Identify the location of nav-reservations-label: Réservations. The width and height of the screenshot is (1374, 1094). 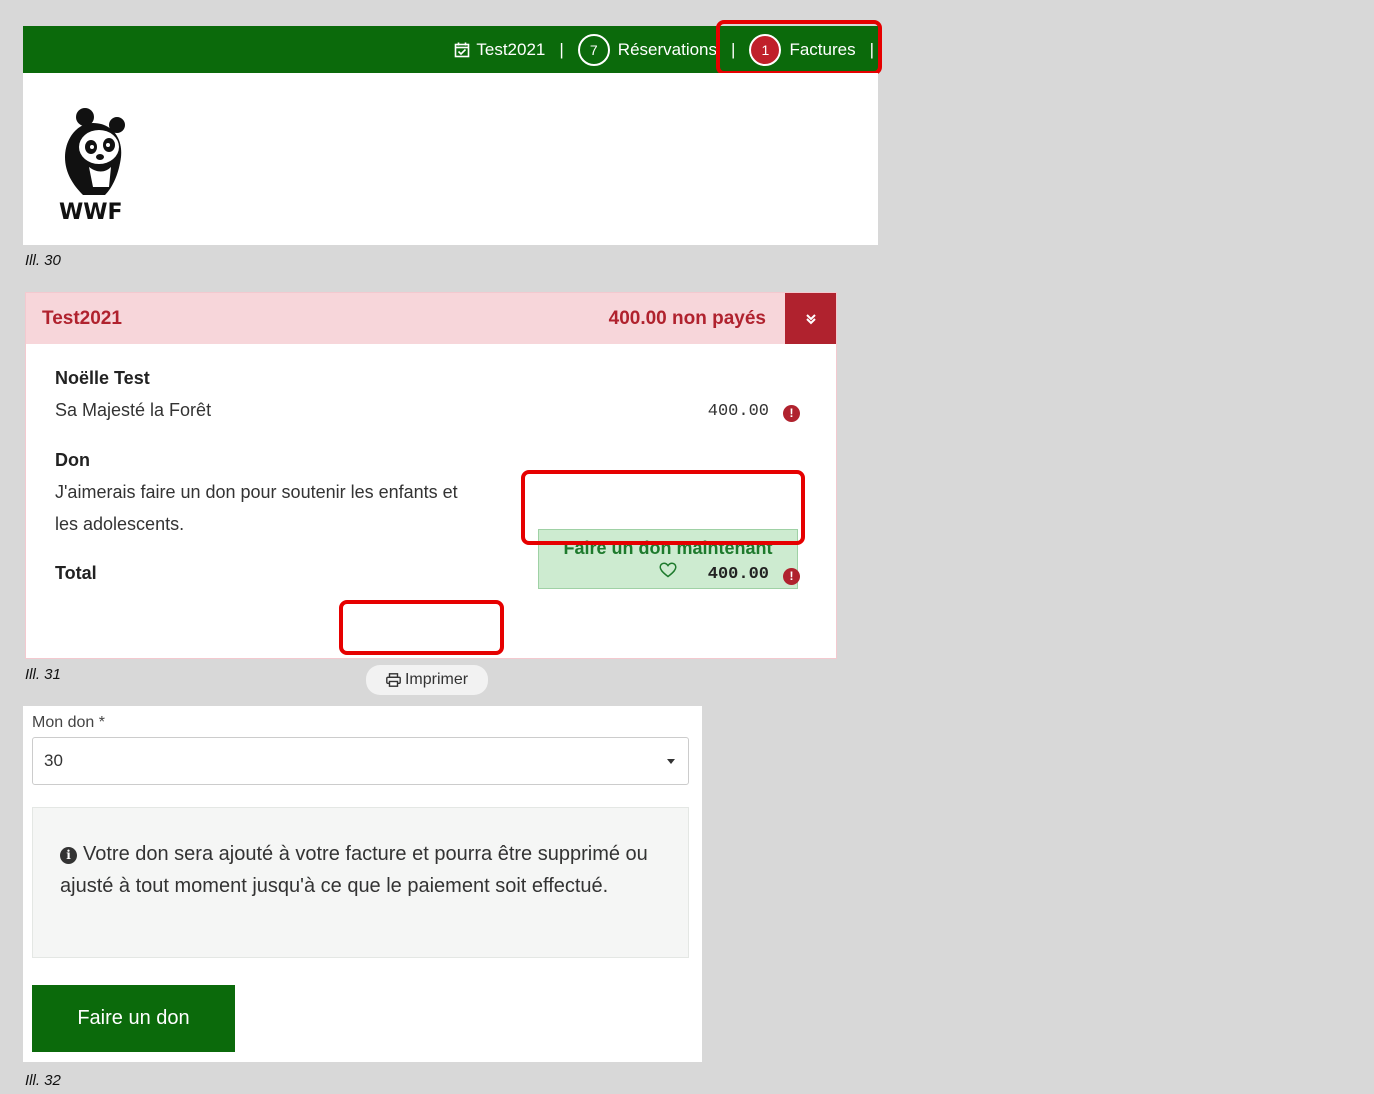
(667, 49).